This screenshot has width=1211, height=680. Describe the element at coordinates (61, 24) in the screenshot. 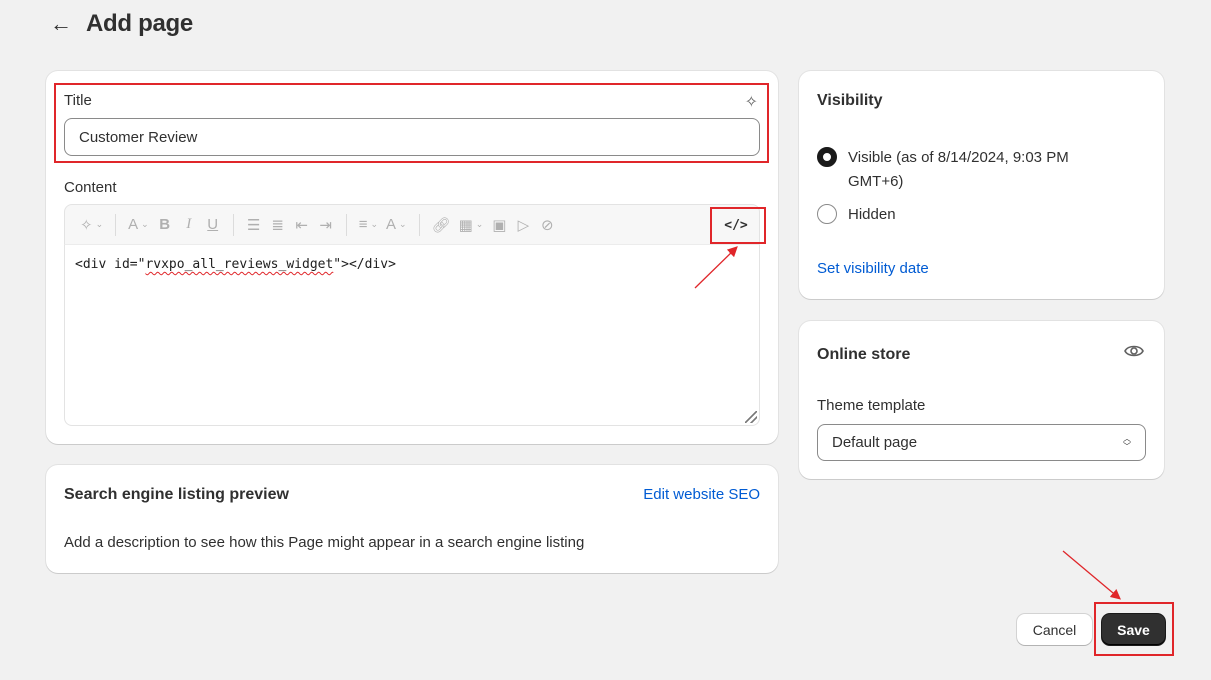

I see `arrow-left-icon: ←` at that location.